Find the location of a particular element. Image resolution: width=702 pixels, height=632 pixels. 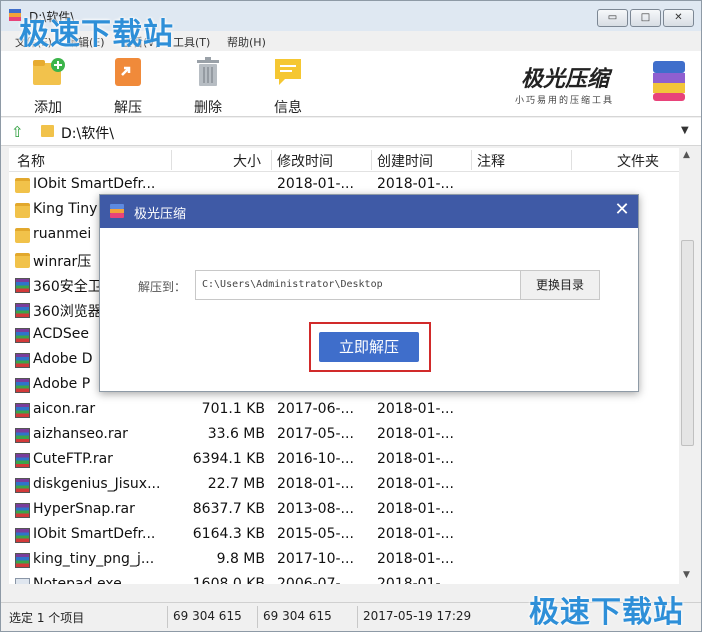

close-button: ✕ is located at coordinates (678, 18).